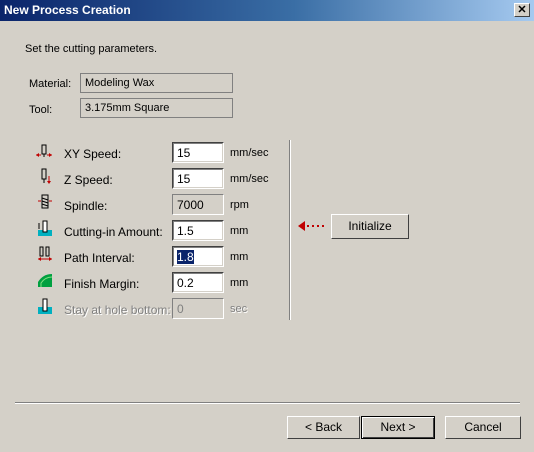 Image resolution: width=534 pixels, height=452 pixels. I want to click on title-bar: New Process Creation ✕, so click(267, 10).